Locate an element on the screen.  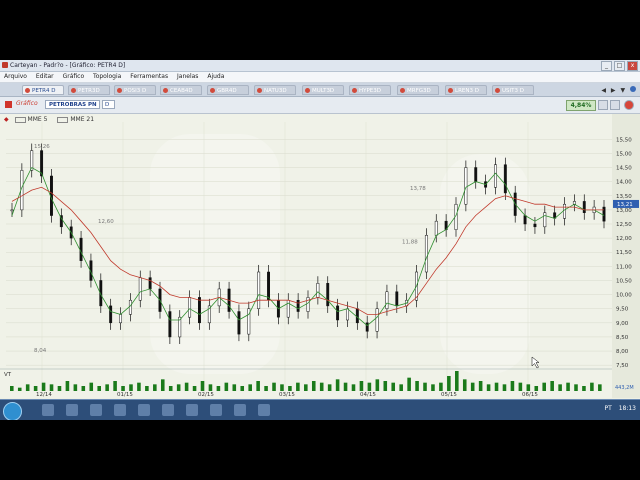
tab-natu3: NATU3D is located at coordinates (275, 90).